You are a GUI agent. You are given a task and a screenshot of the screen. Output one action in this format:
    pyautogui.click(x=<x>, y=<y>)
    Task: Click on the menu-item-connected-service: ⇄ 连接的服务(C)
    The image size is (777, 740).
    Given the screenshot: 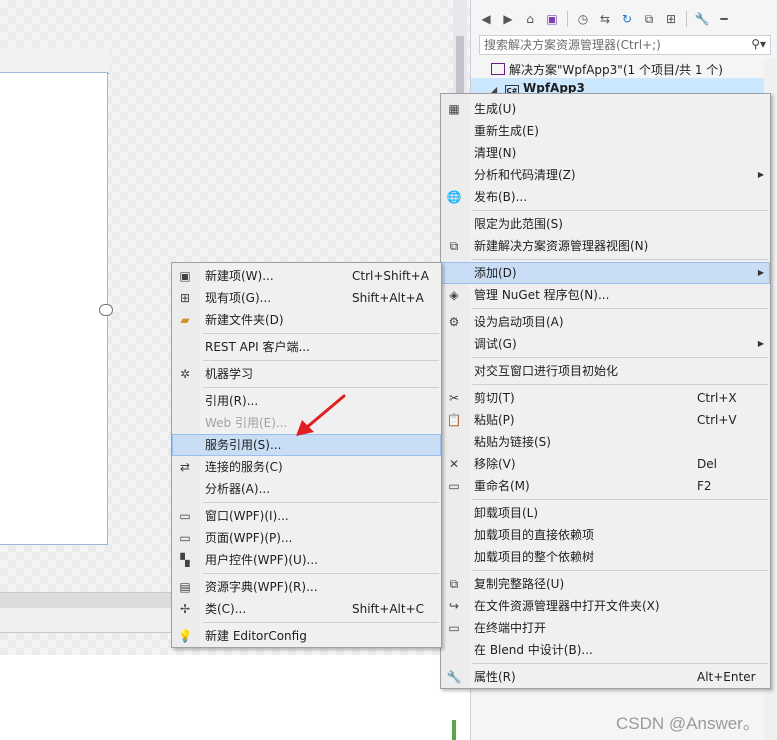 What is the action you would take?
    pyautogui.click(x=306, y=467)
    